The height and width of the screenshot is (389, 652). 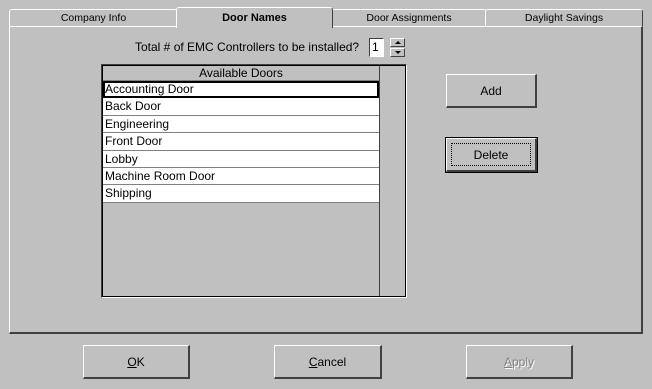 What do you see at coordinates (397, 42) in the screenshot?
I see `spin-up-icon` at bounding box center [397, 42].